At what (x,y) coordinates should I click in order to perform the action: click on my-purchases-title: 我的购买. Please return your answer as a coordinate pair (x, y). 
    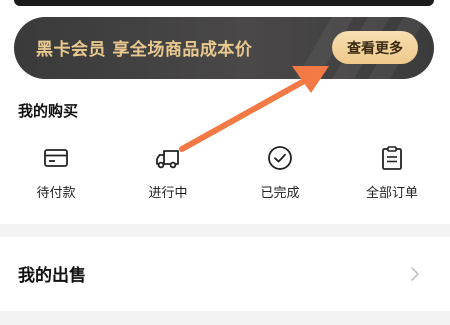
    Looking at the image, I should click on (48, 111).